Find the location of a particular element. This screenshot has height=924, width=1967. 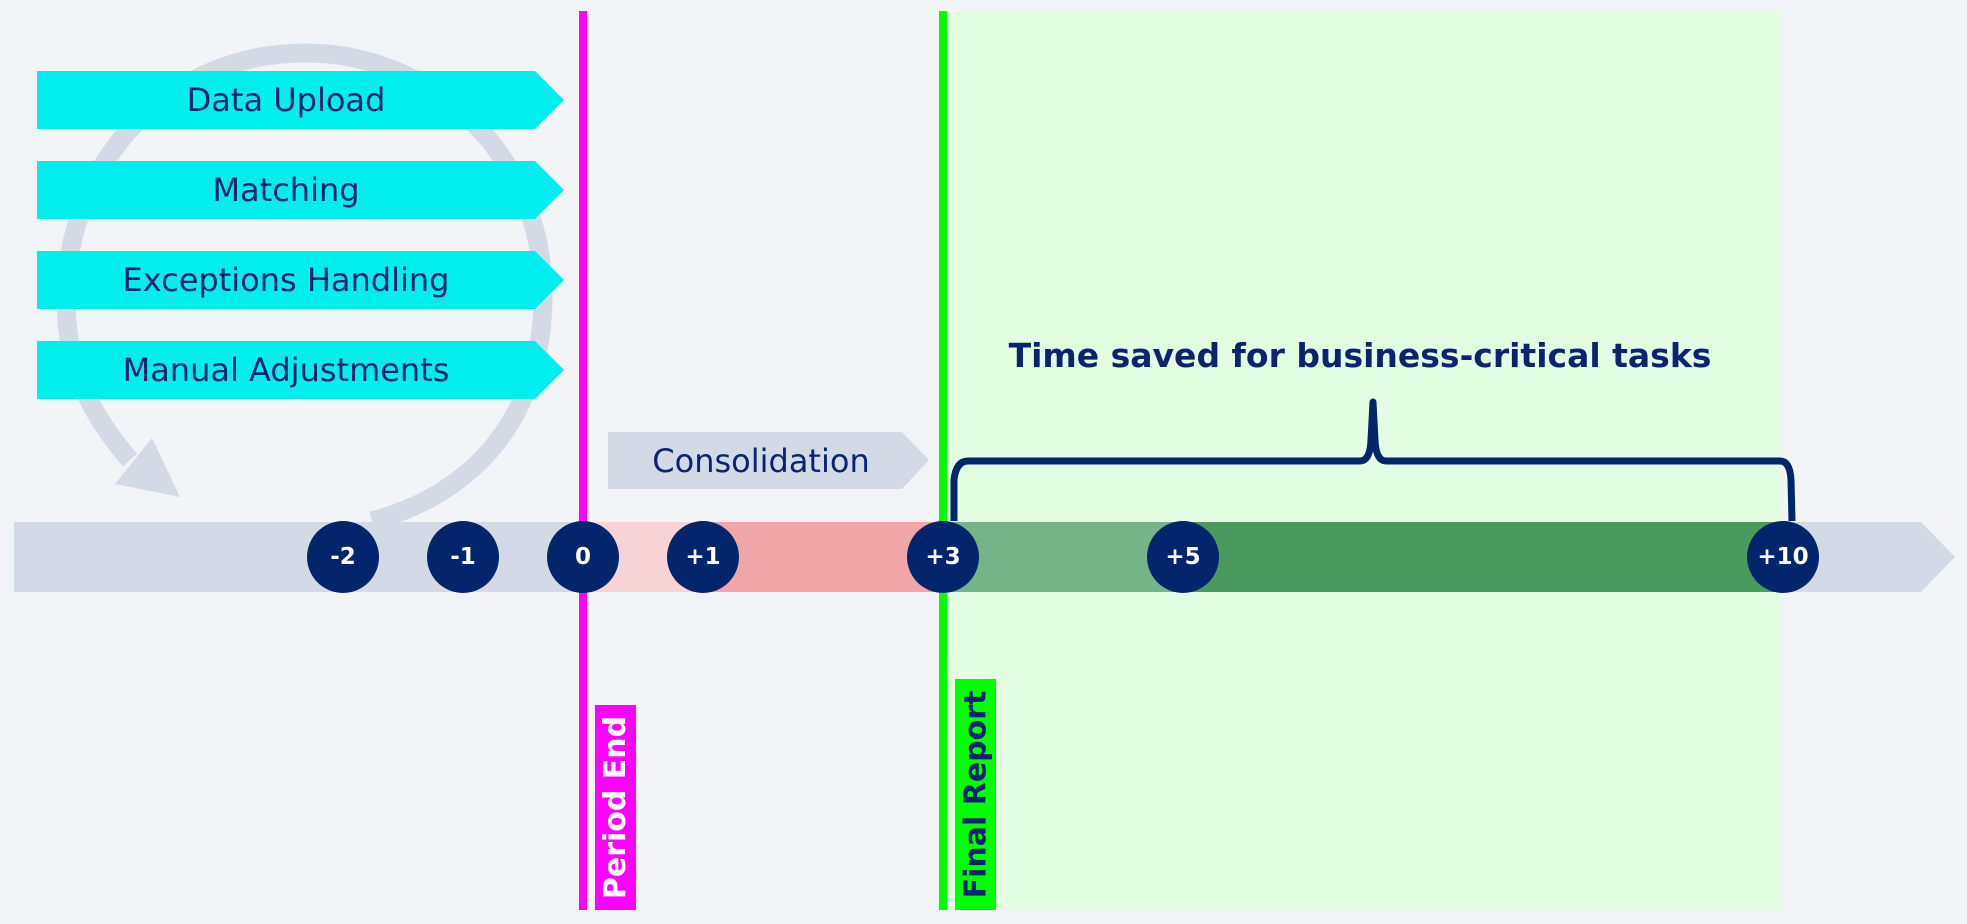

period-end-text: Period End is located at coordinates (615, 807).